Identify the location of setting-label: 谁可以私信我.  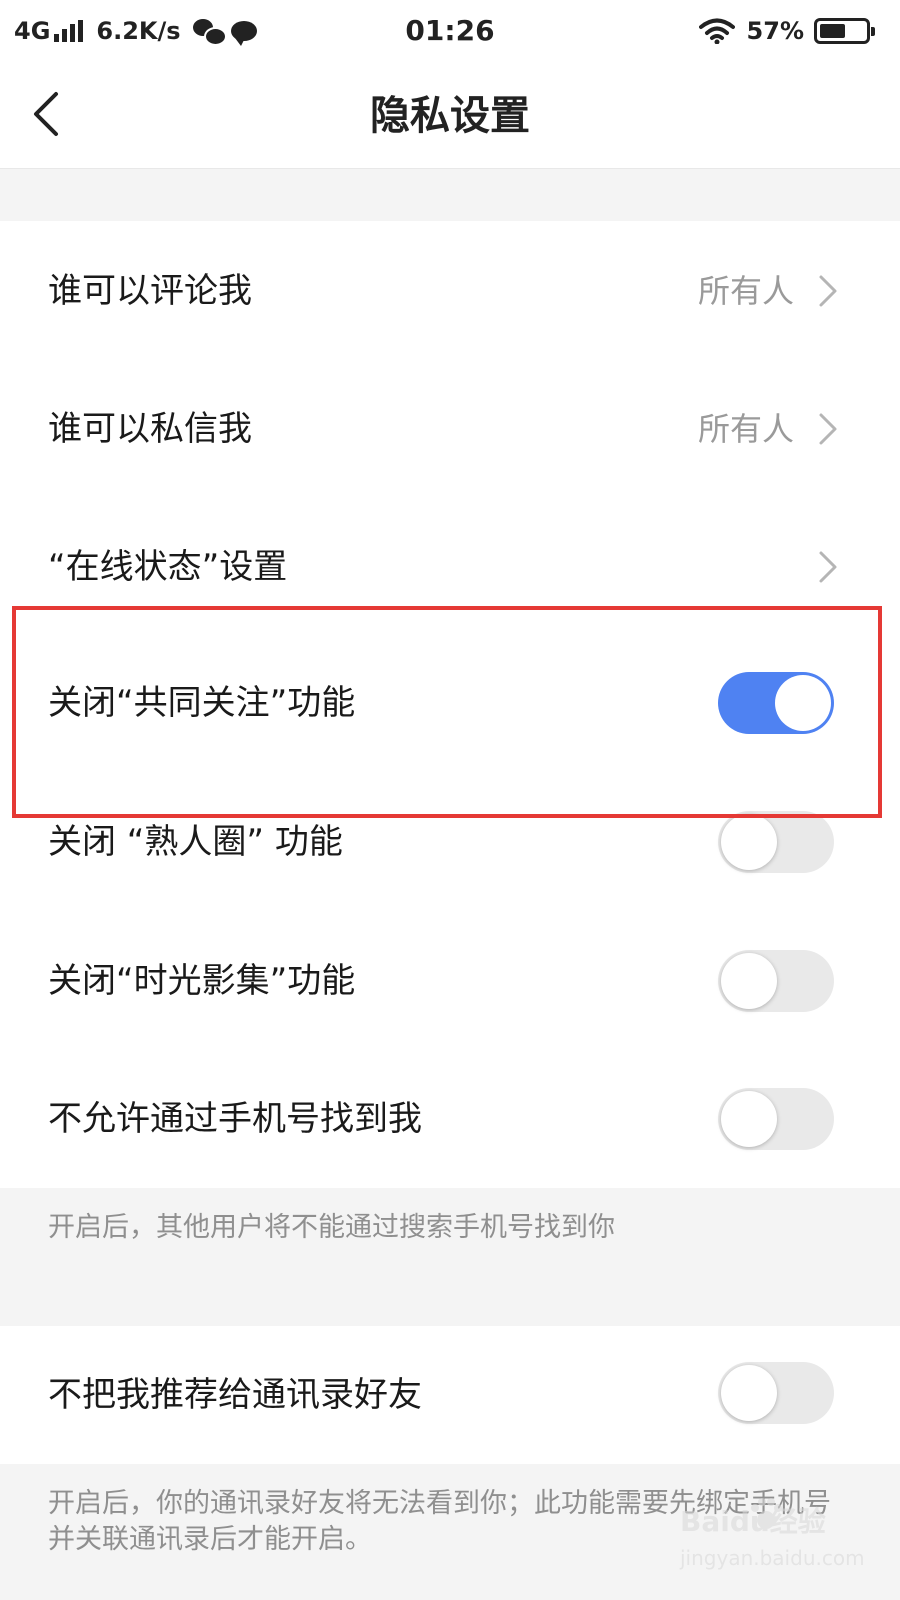
(150, 429).